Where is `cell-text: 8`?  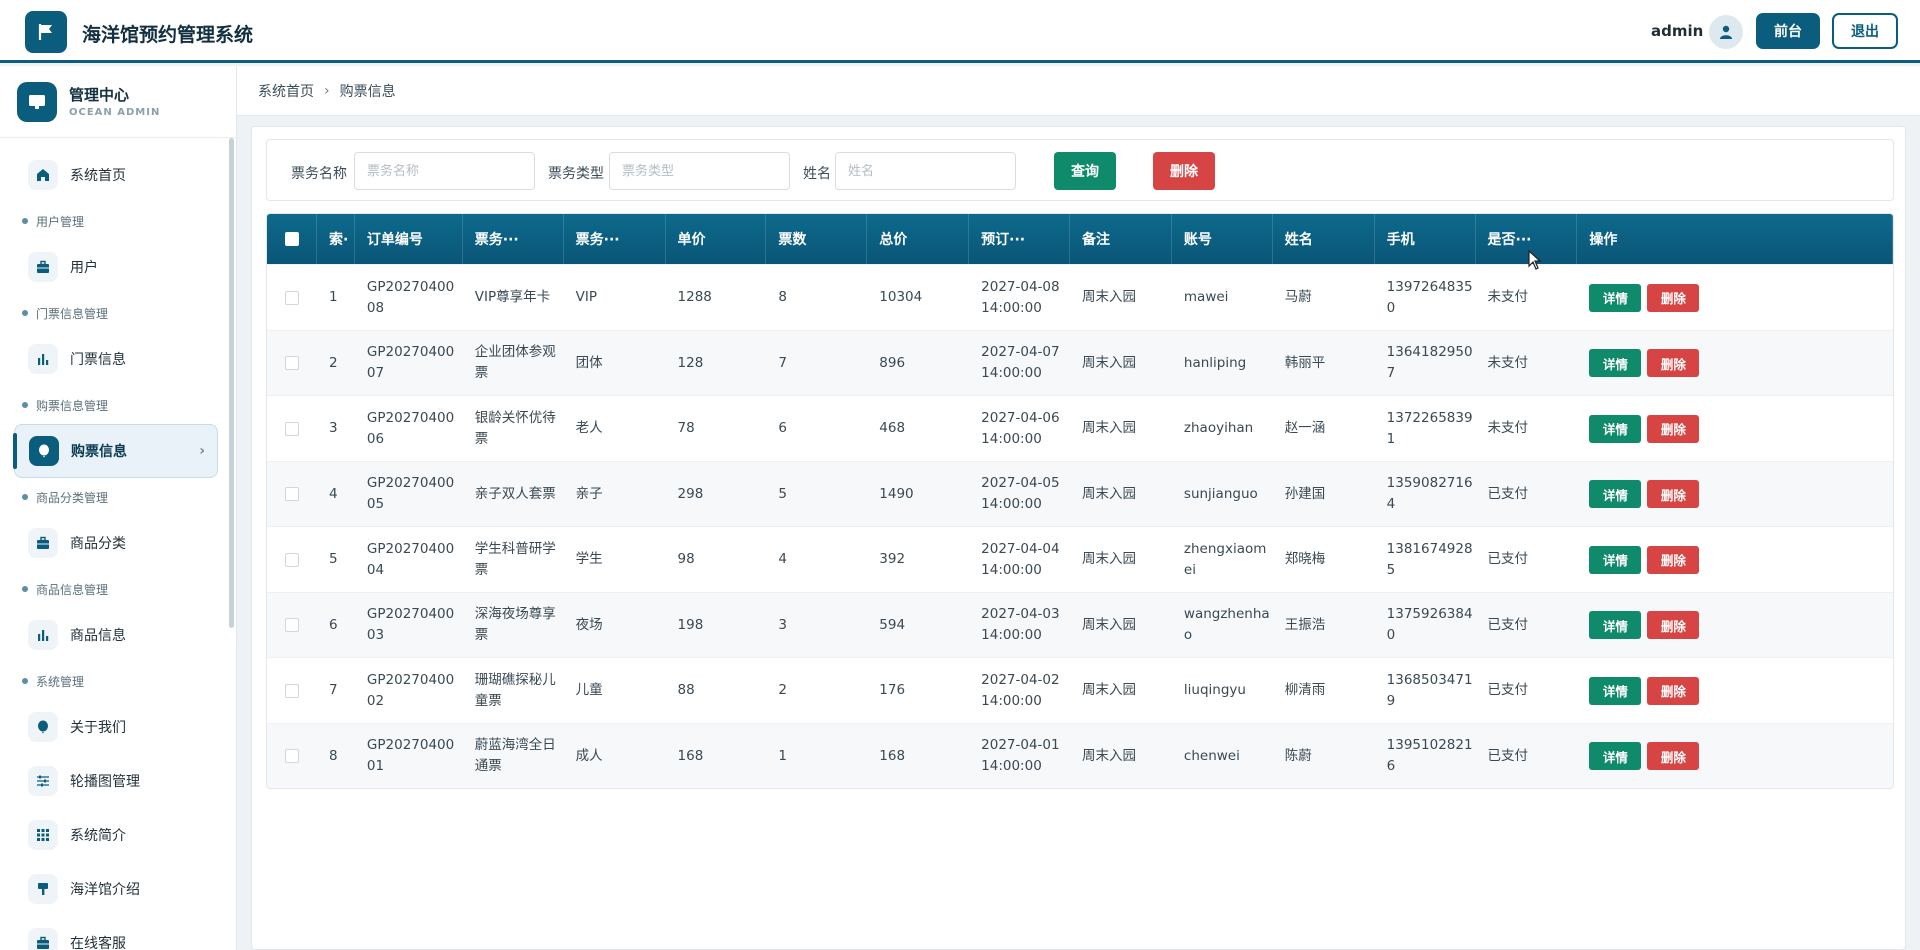
cell-text: 8 is located at coordinates (333, 755).